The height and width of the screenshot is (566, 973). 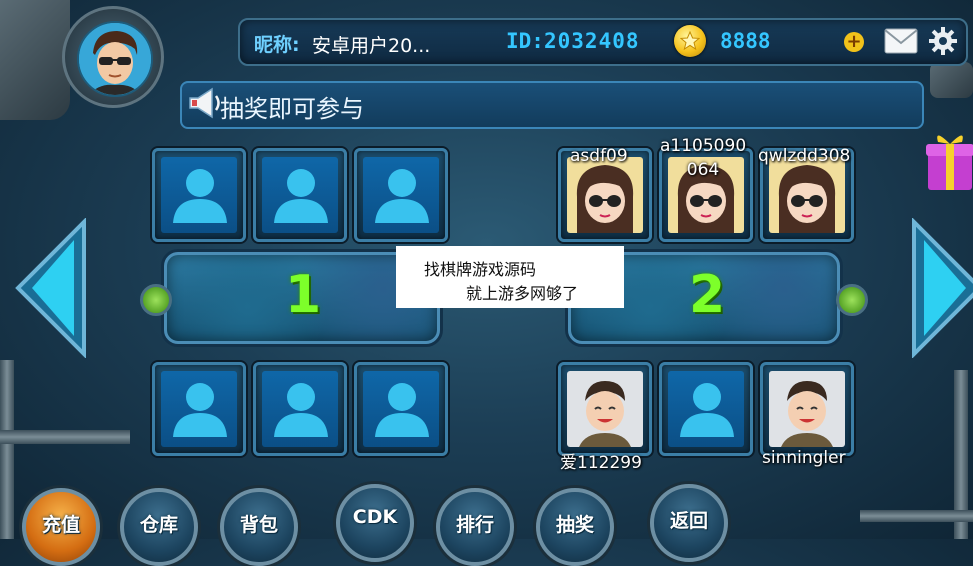 What do you see at coordinates (942, 289) in the screenshot?
I see `right-arrow-icon` at bounding box center [942, 289].